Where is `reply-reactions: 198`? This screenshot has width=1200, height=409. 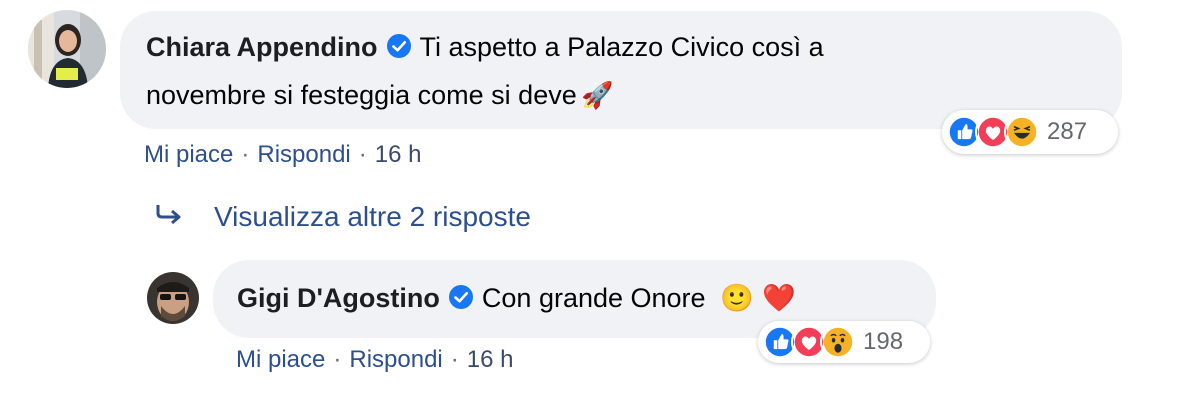
reply-reactions: 198 is located at coordinates (844, 342).